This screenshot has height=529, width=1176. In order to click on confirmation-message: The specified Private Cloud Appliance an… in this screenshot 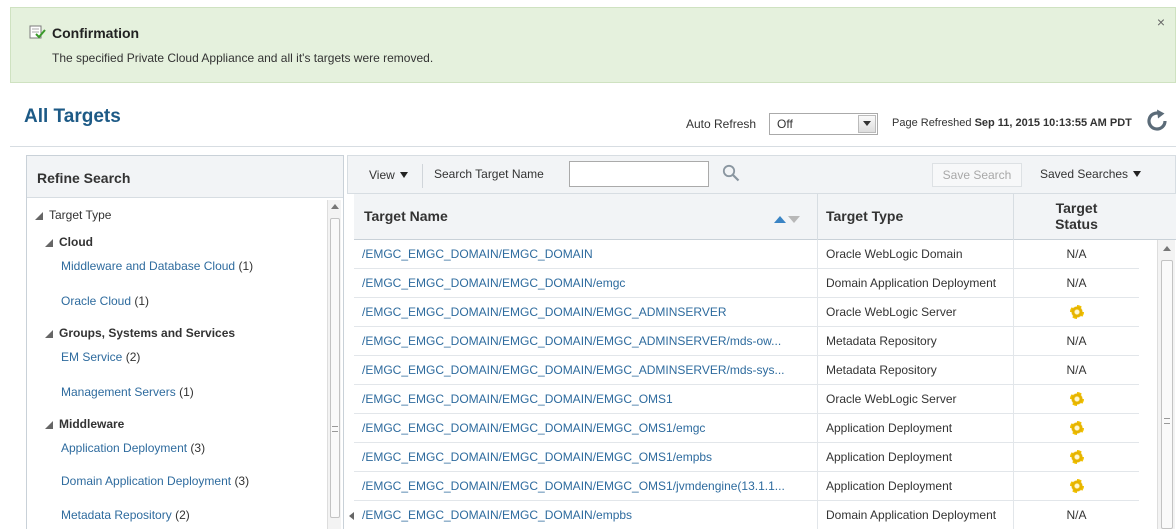, I will do `click(243, 58)`.